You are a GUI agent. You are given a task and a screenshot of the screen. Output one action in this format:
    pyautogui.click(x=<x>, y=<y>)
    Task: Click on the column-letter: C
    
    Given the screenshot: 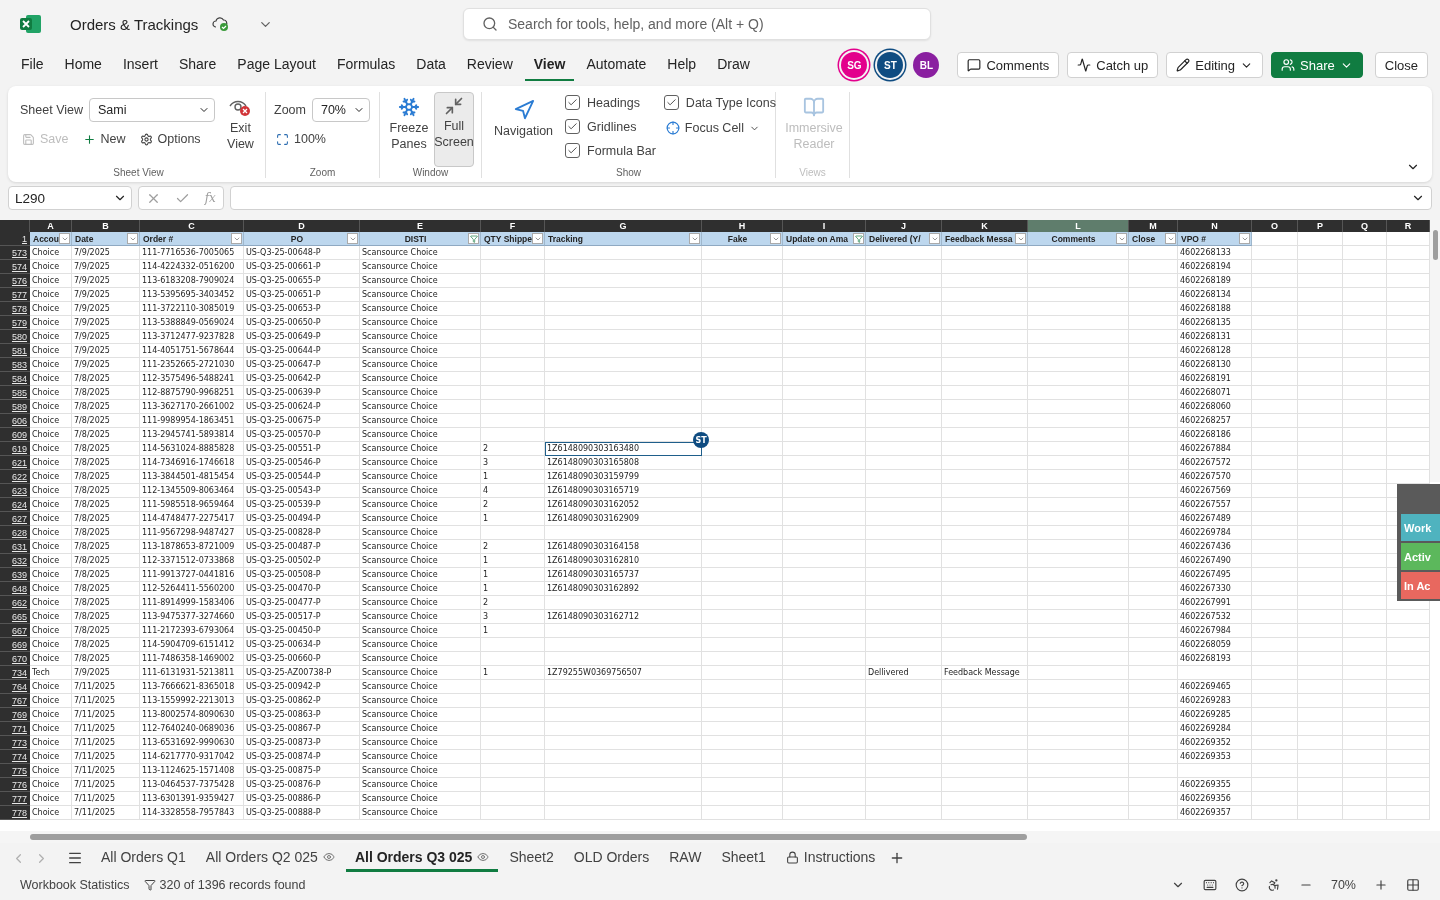 What is the action you would take?
    pyautogui.click(x=192, y=226)
    